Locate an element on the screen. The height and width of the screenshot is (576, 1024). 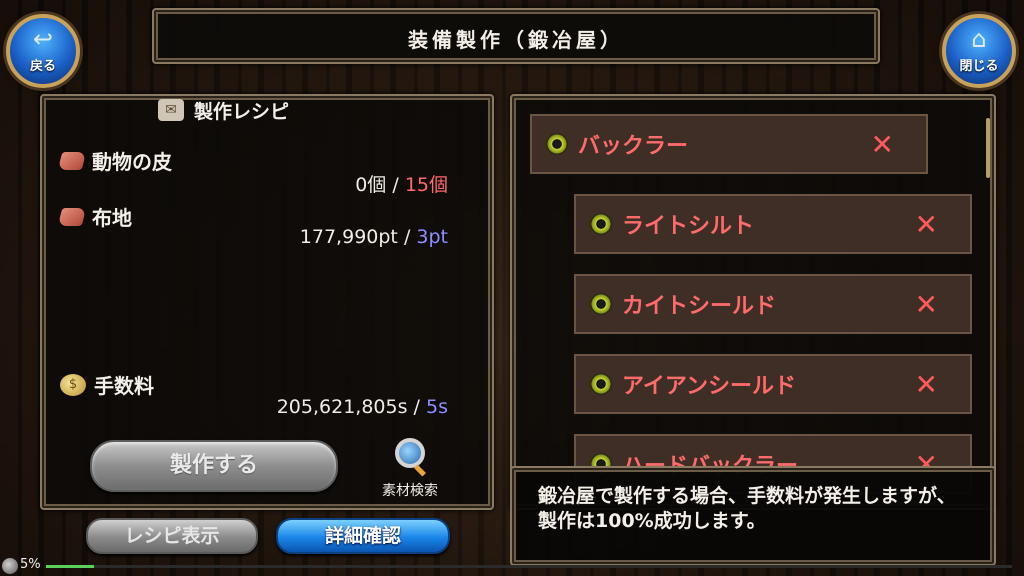
footer-status: 5% is located at coordinates (512, 566).